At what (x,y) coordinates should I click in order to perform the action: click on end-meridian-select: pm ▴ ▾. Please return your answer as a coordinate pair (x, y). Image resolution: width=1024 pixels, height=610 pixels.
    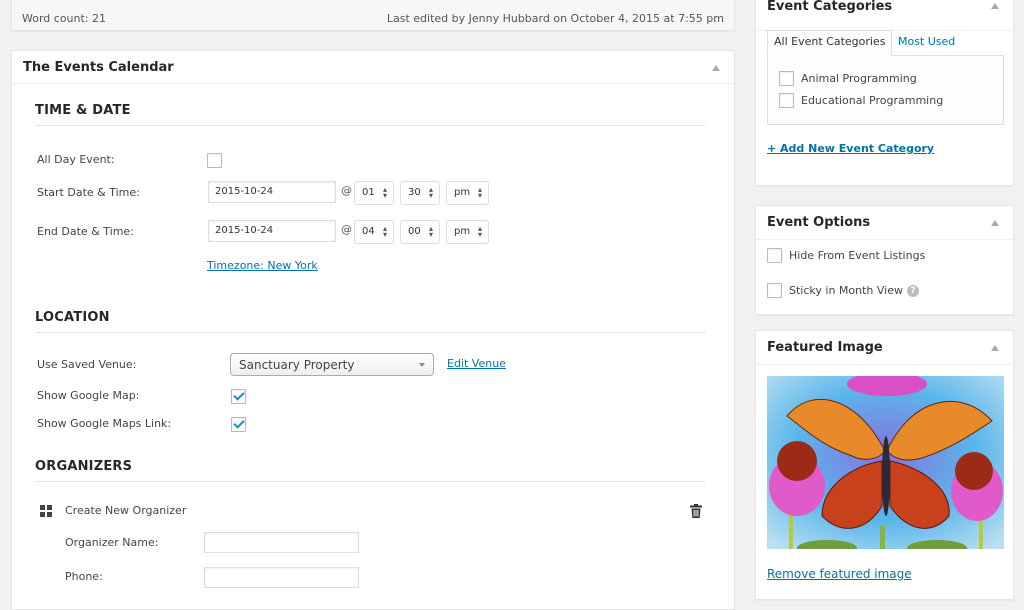
    Looking at the image, I should click on (467, 232).